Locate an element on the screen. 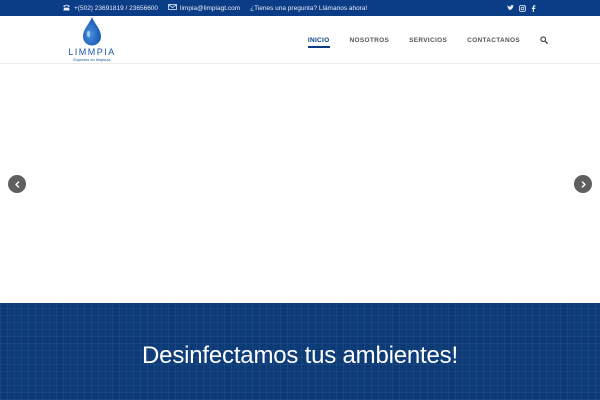 The width and height of the screenshot is (600, 400). banner-headline: Desinfectamos tus ambientes! is located at coordinates (300, 355).